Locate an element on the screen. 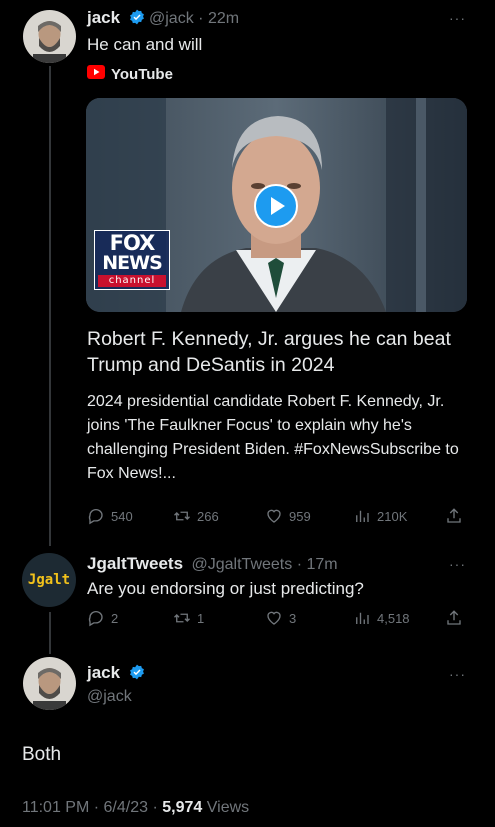 The width and height of the screenshot is (495, 827). author-name: JgaltTweets is located at coordinates (135, 563).